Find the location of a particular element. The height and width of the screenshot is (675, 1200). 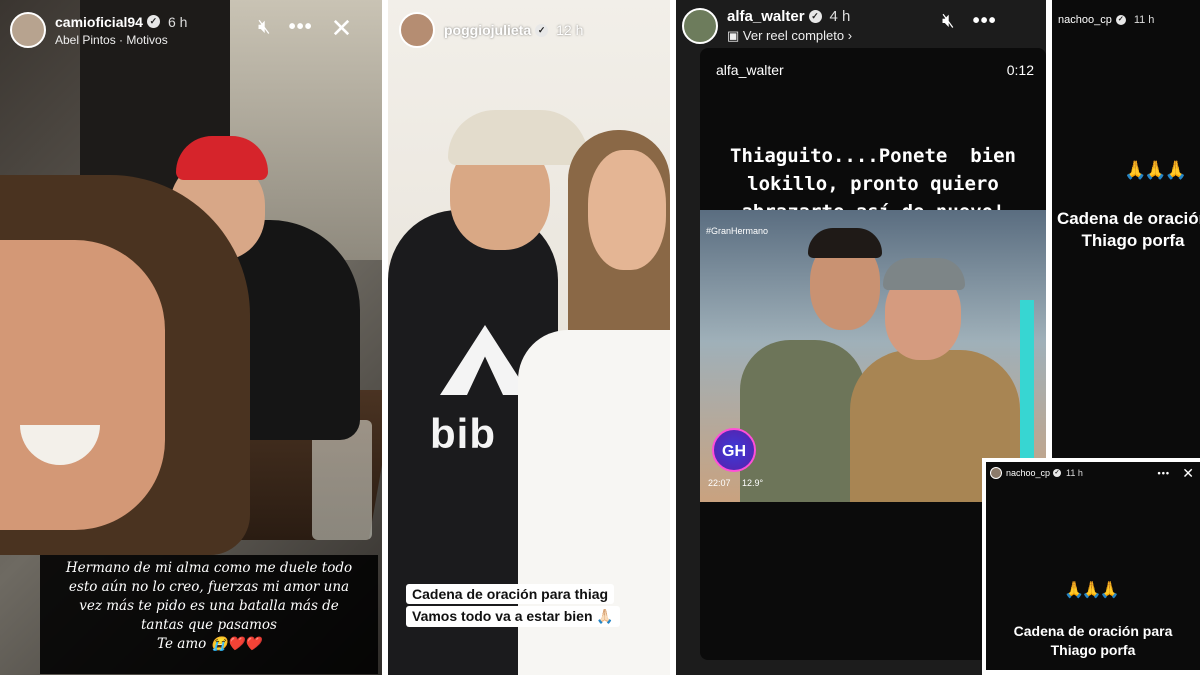

story-caption-line-1: Cadena de oración para thiag is located at coordinates (510, 594).